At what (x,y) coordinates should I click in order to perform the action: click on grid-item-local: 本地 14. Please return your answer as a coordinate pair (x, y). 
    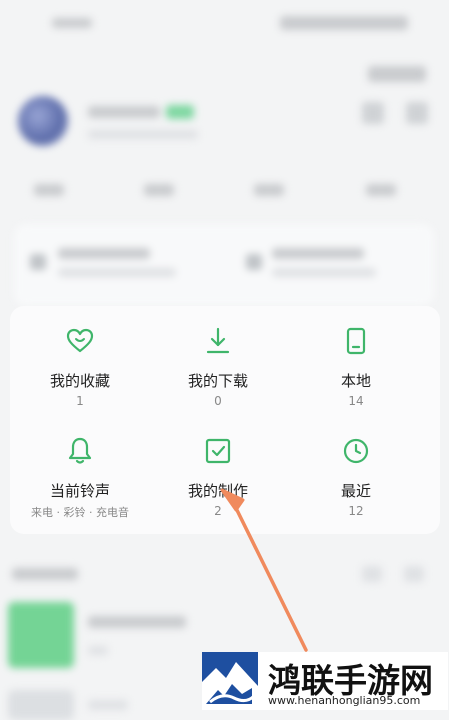
    Looking at the image, I should click on (356, 367).